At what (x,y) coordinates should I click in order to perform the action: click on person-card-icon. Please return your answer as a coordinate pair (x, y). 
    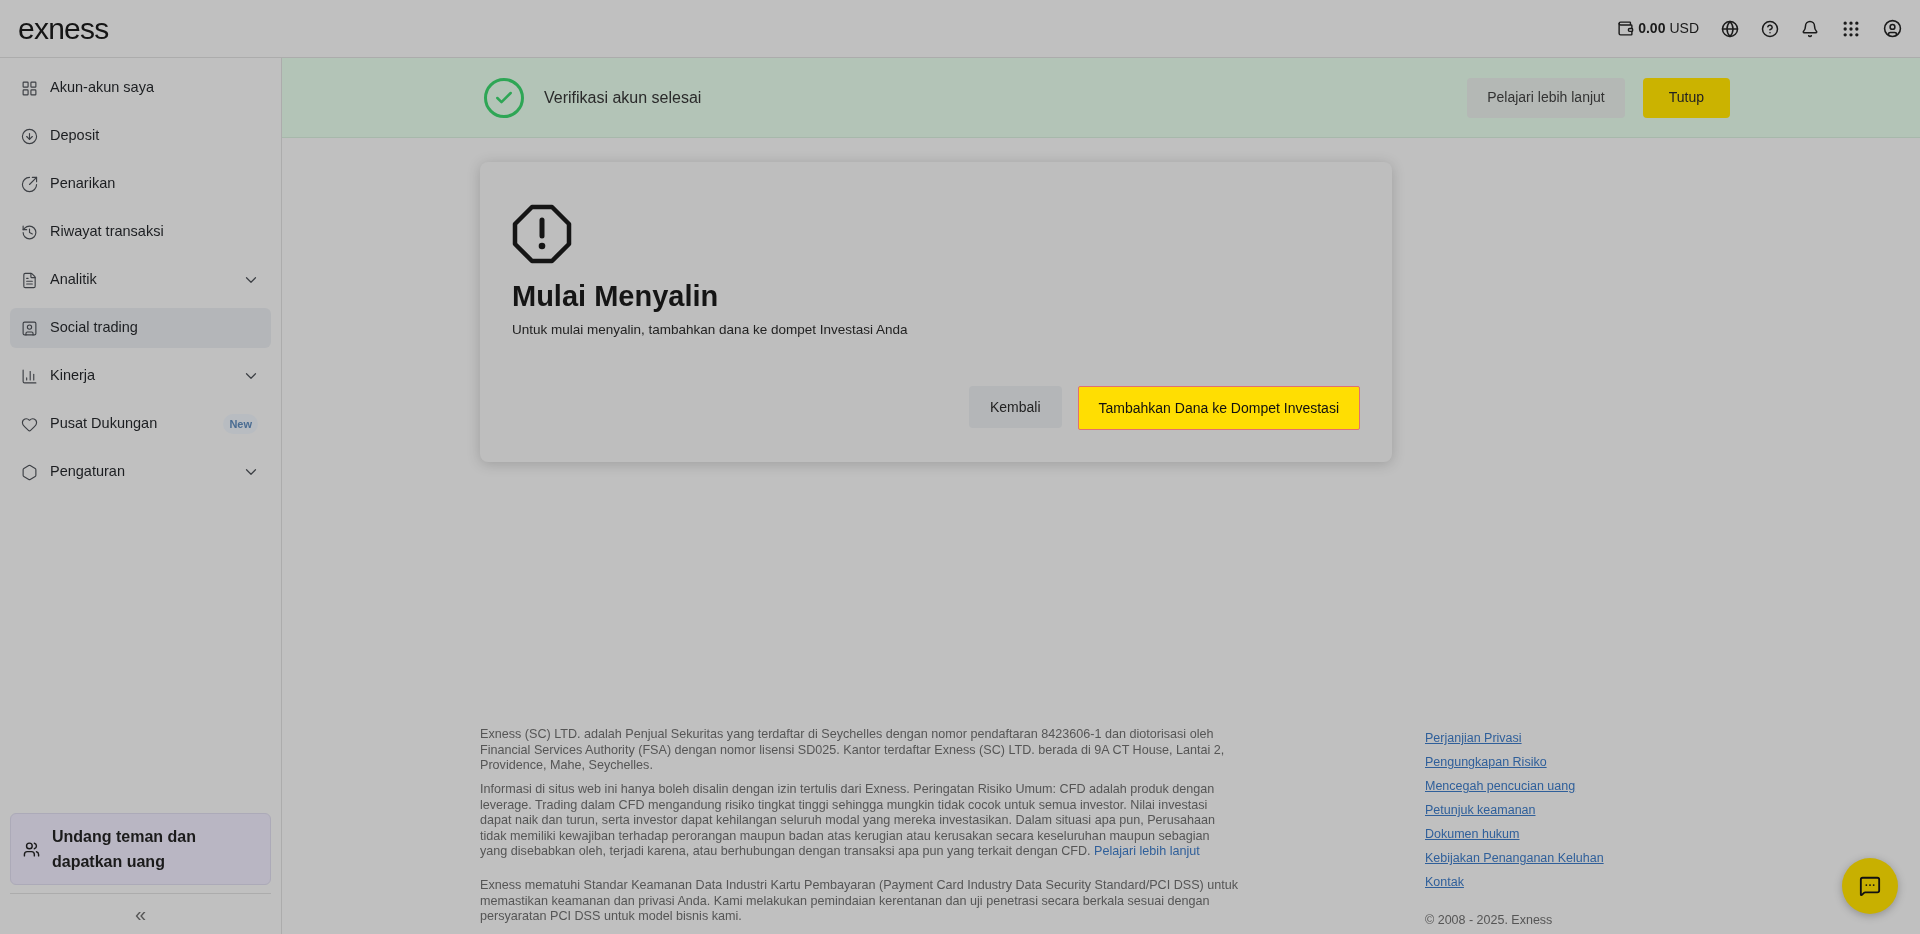
    Looking at the image, I should click on (29, 328).